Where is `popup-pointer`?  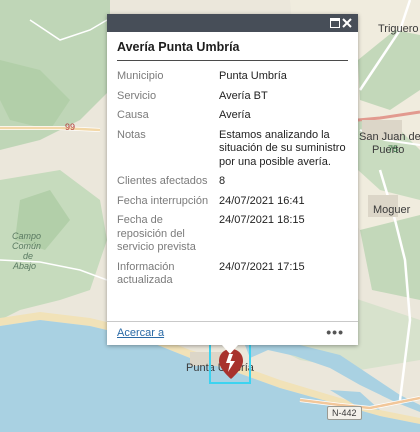 popup-pointer is located at coordinates (230, 349).